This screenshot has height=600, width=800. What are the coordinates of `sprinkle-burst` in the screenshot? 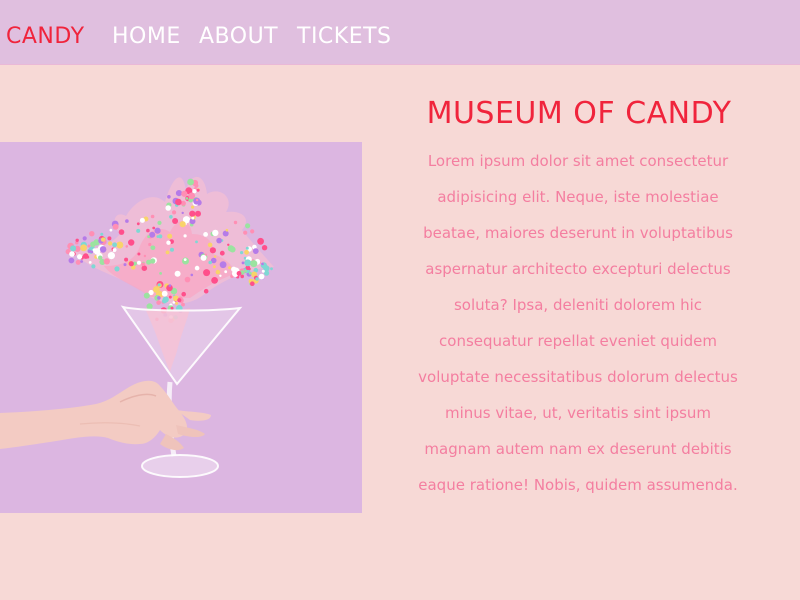 It's located at (169, 250).